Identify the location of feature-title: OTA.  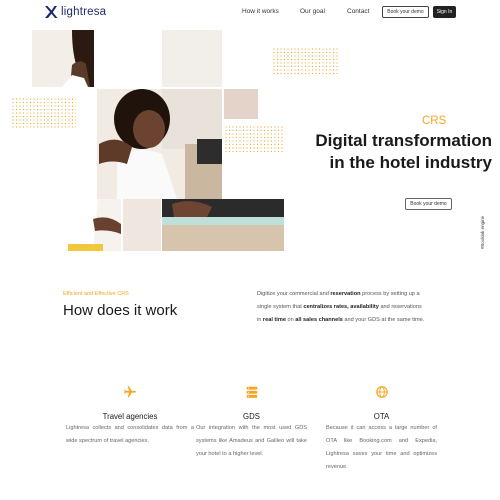
(381, 416).